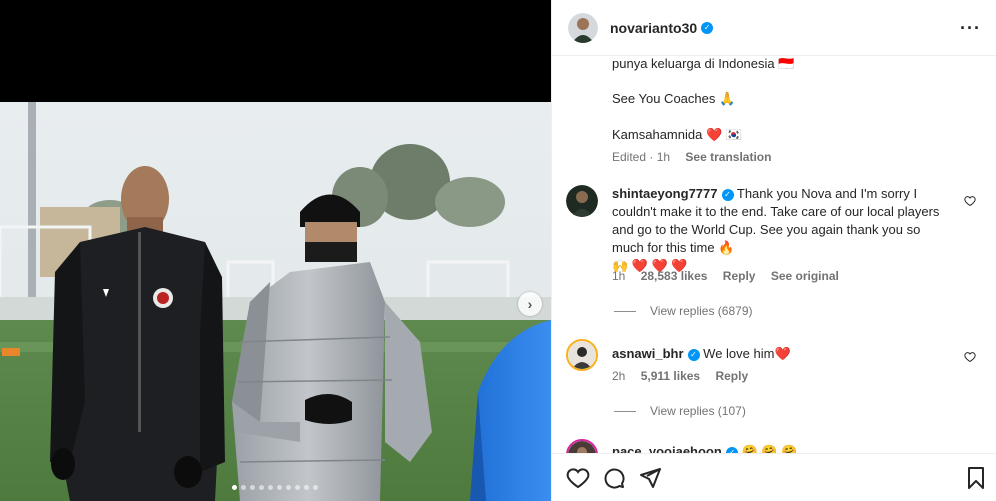 Image resolution: width=996 pixels, height=501 pixels. What do you see at coordinates (614, 478) in the screenshot?
I see `comment-icon` at bounding box center [614, 478].